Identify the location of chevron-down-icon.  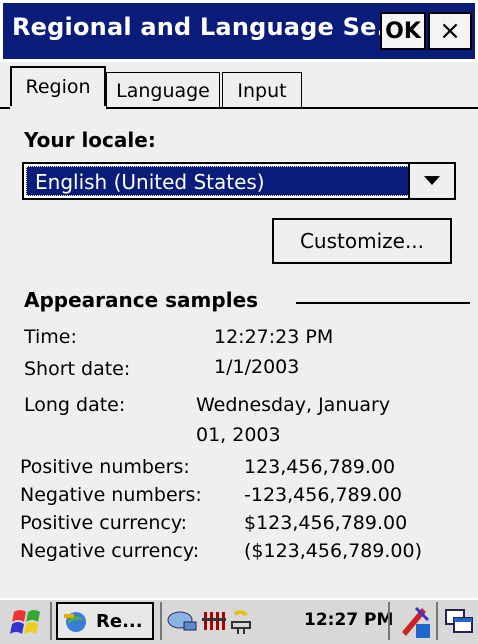
(432, 180).